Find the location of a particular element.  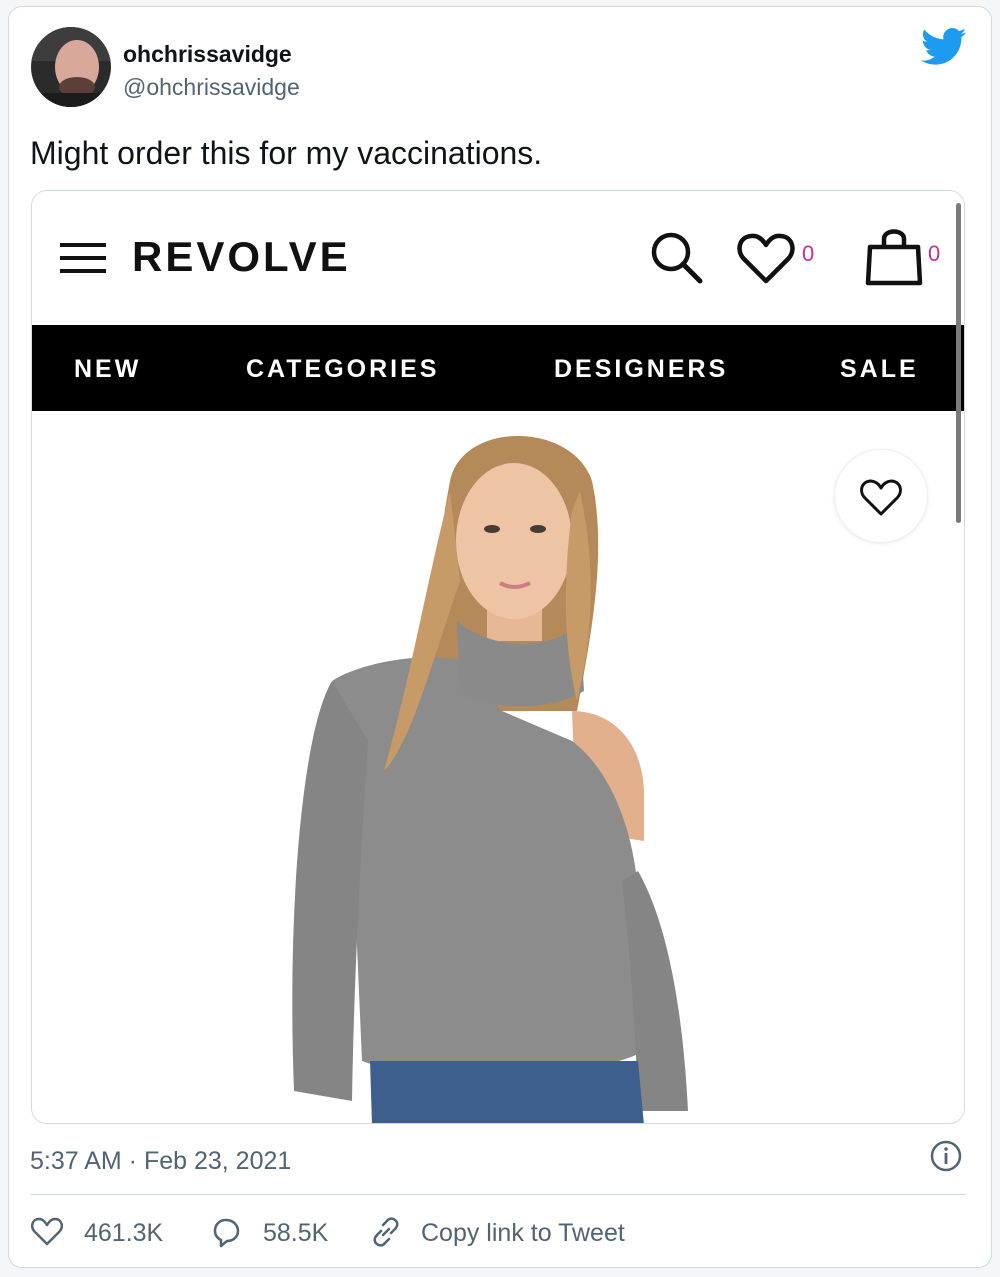

avatar is located at coordinates (71, 67).